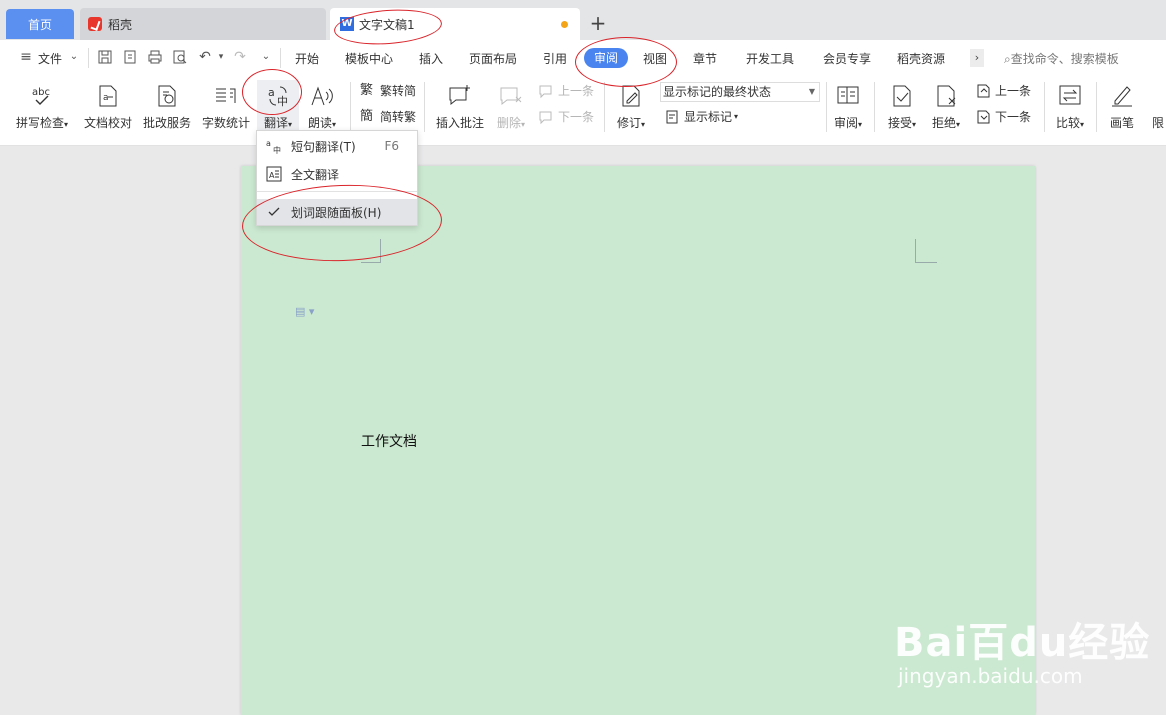  Describe the element at coordinates (1022, 643) in the screenshot. I see `watermark-logo: Bai百du经验` at that location.